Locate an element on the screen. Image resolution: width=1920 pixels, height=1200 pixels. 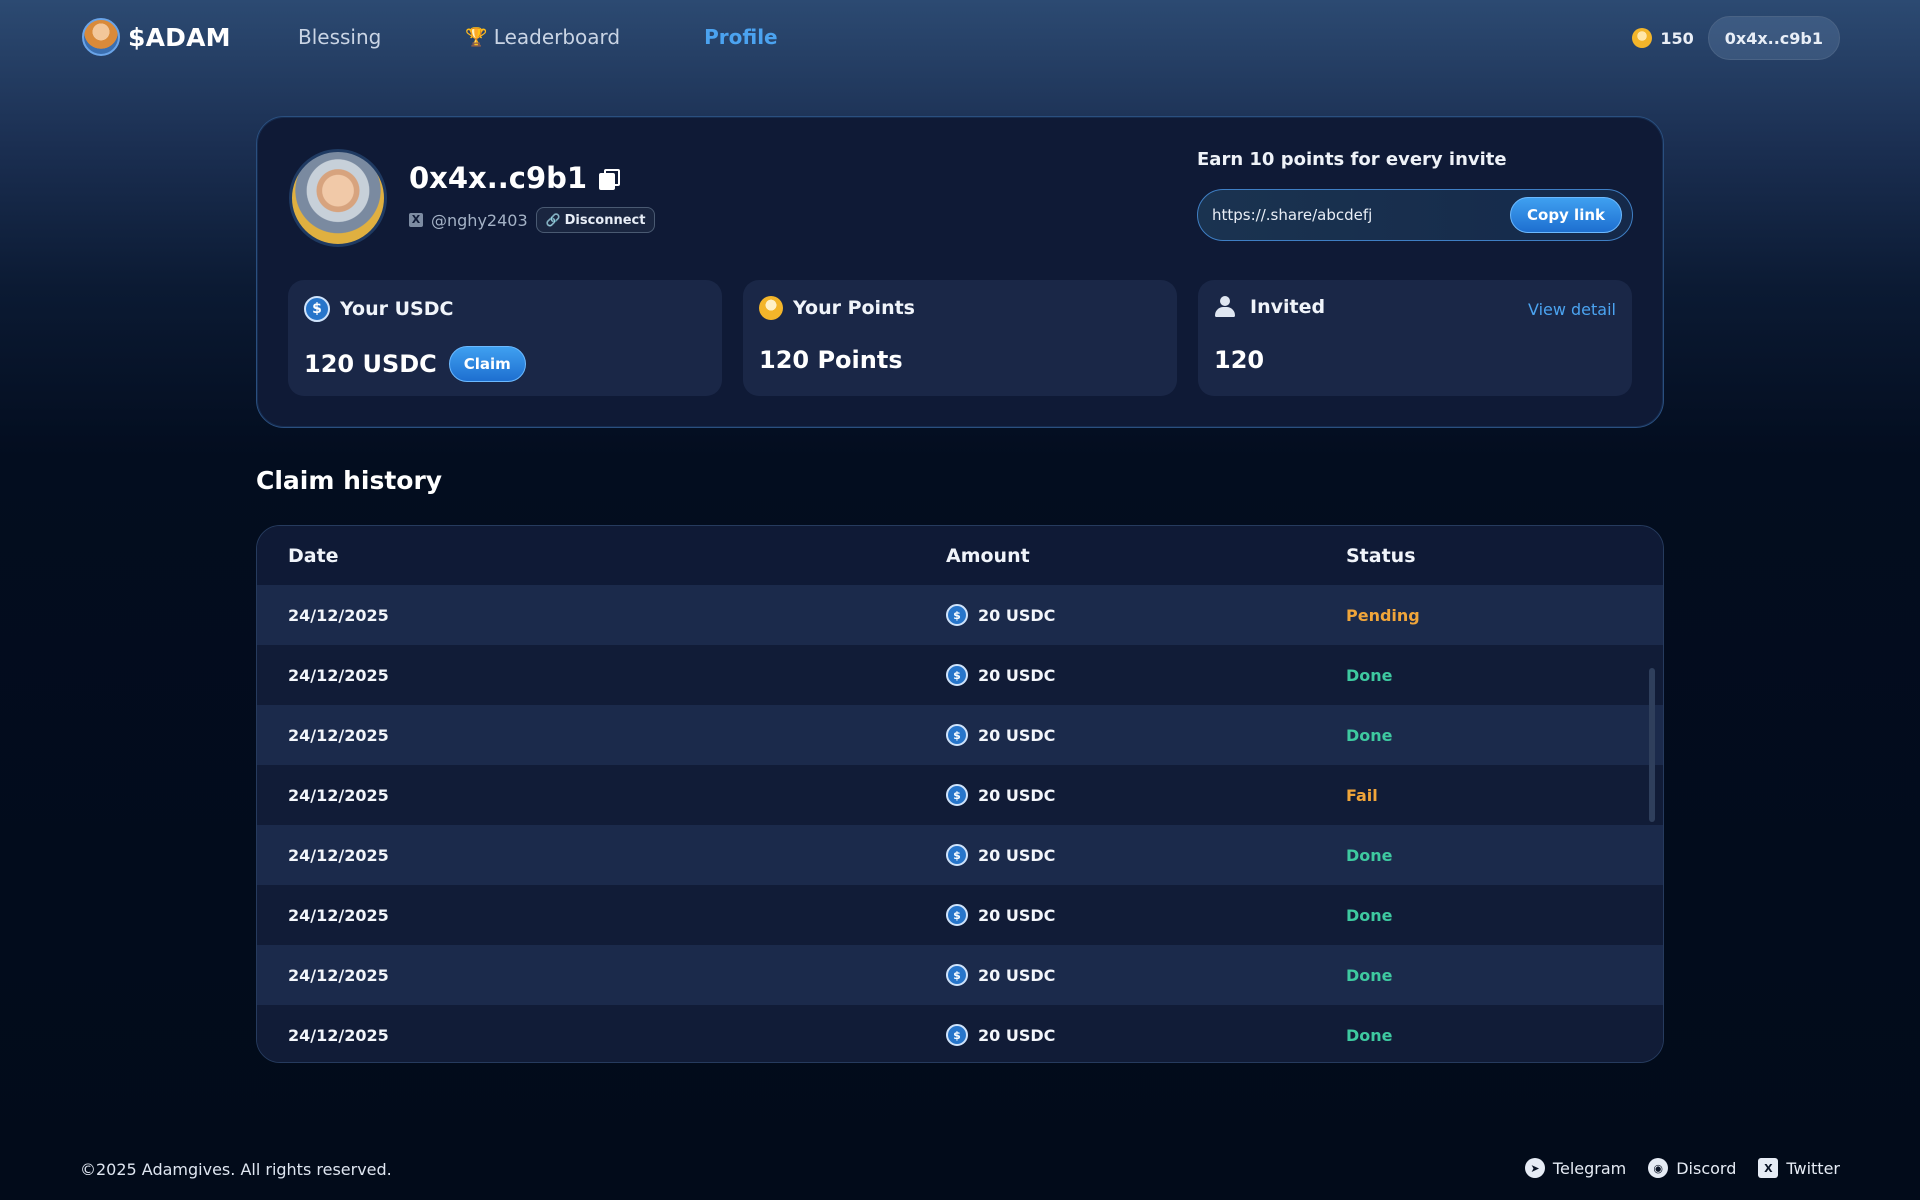
table-row: 24/12/2025 $20 USDC Fail is located at coordinates (960, 795).